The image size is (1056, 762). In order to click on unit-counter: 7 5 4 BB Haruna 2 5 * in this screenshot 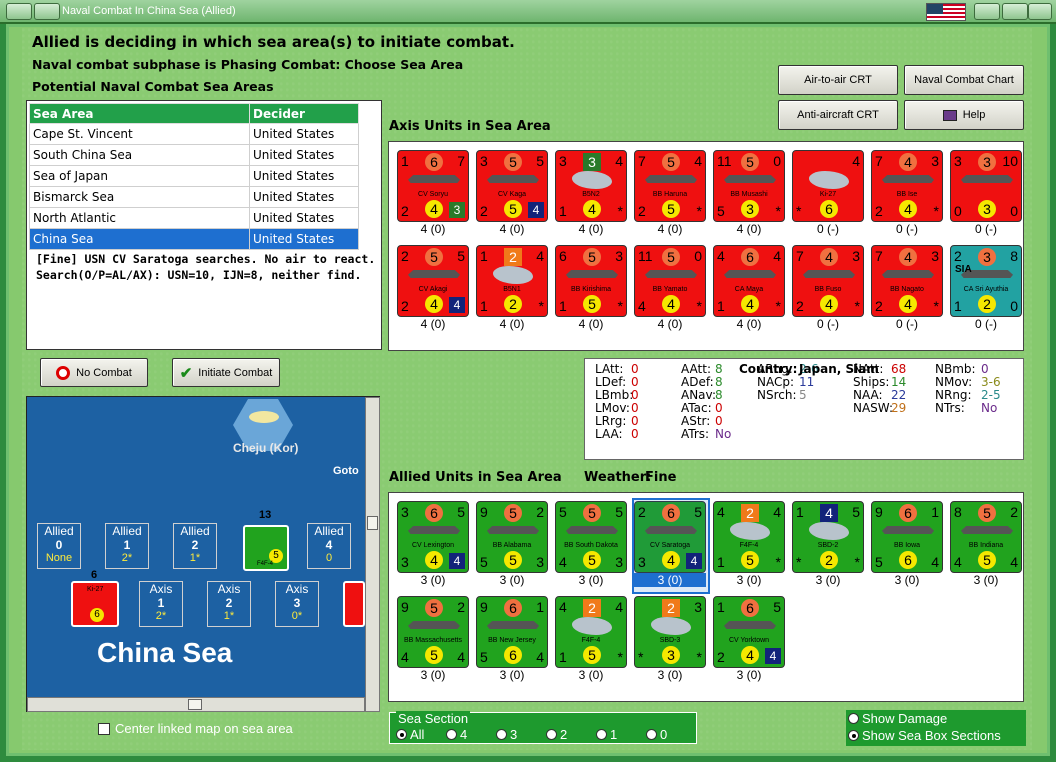, I will do `click(670, 186)`.